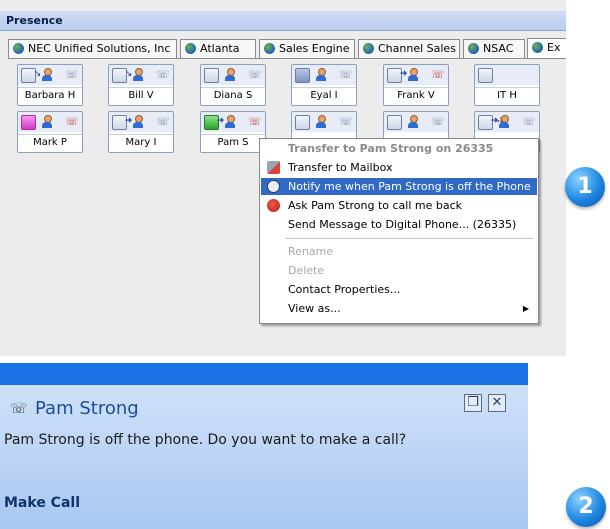 This screenshot has height=529, width=610. Describe the element at coordinates (99, 48) in the screenshot. I see `tab-label: NEC Unified Solutions, Inc` at that location.